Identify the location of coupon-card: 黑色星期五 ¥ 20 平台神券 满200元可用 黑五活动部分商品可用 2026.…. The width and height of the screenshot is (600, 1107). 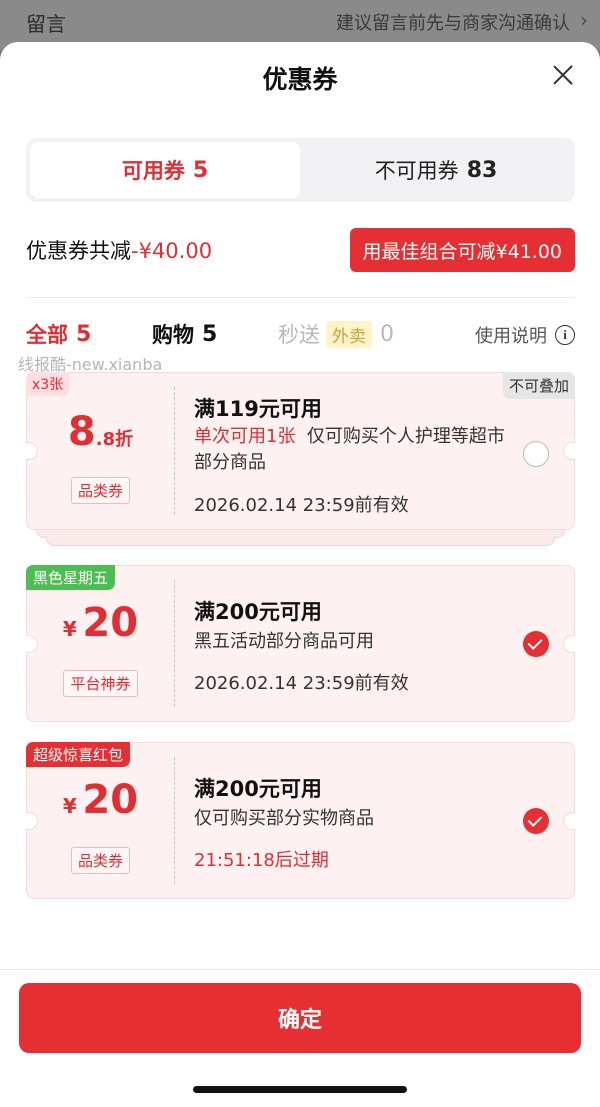
(300, 643).